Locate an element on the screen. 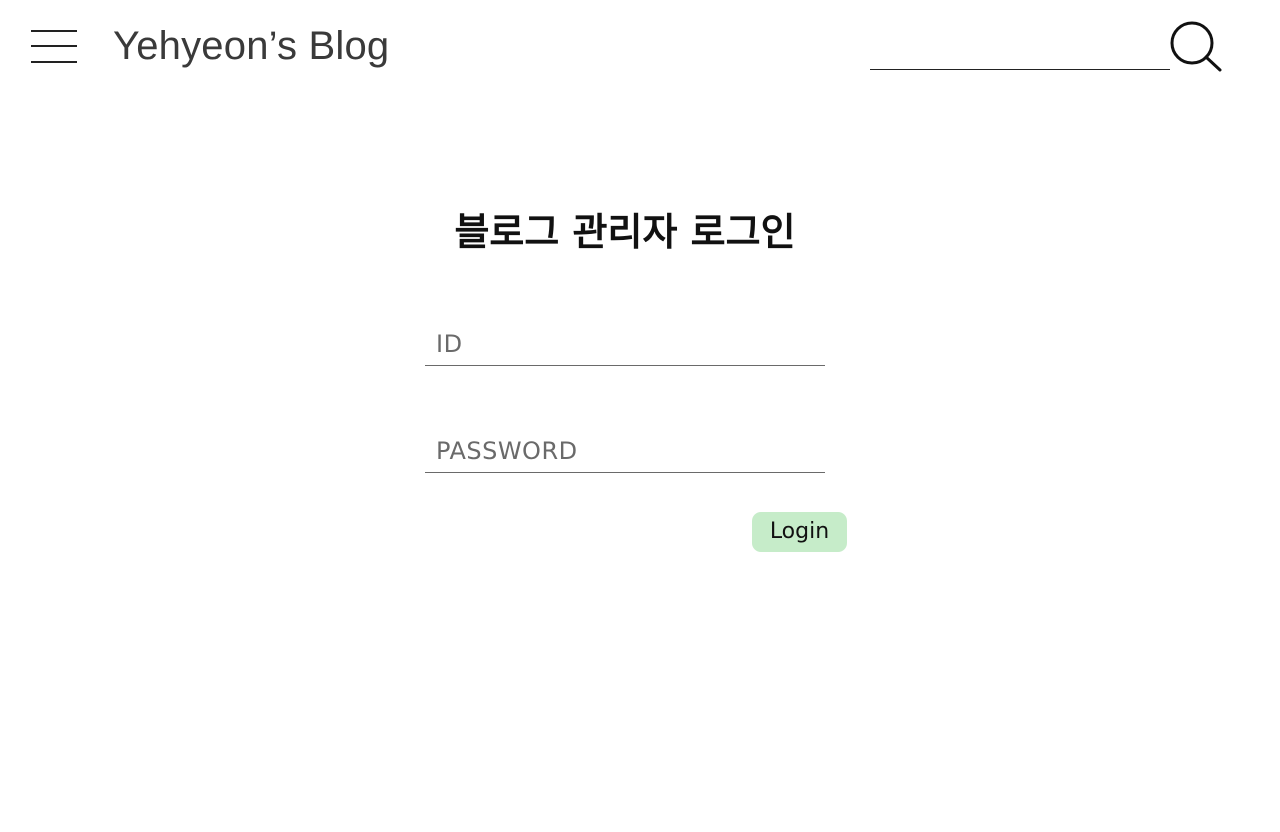  menu-button is located at coordinates (54, 47).